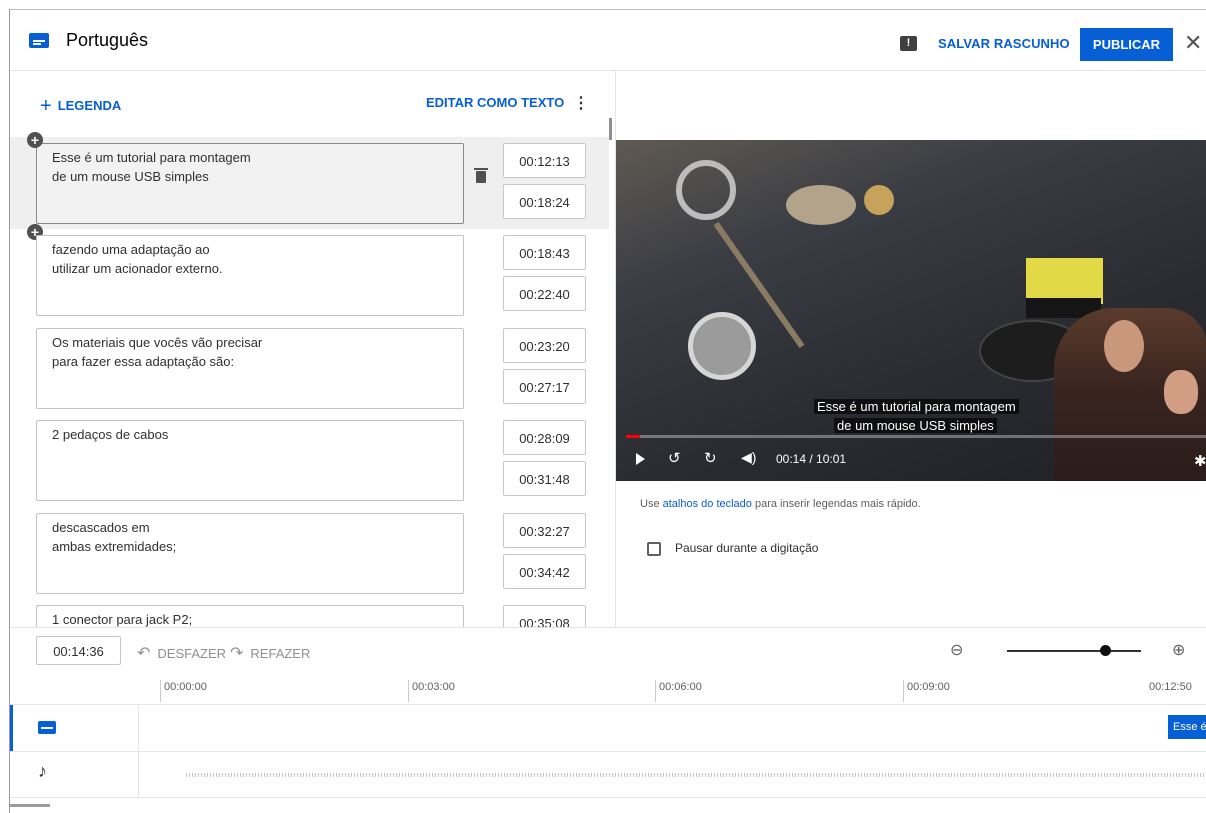 The image size is (1206, 813). I want to click on add-caption-button: + LEGENDA, so click(81, 105).